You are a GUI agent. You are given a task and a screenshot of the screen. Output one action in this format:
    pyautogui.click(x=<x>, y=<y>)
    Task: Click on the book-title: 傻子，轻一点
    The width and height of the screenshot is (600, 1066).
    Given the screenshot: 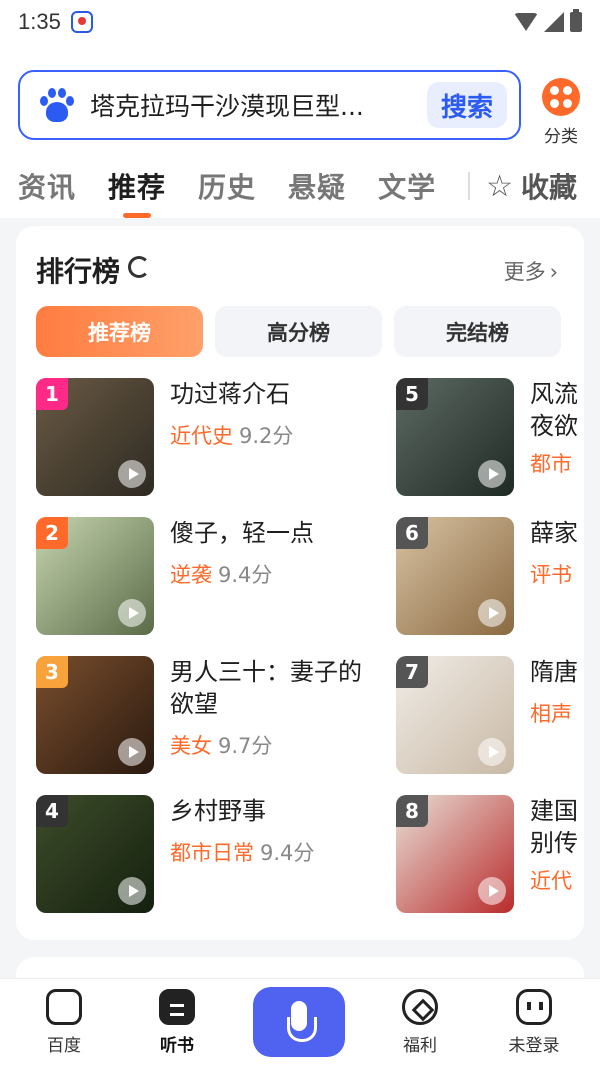 What is the action you would take?
    pyautogui.click(x=242, y=533)
    